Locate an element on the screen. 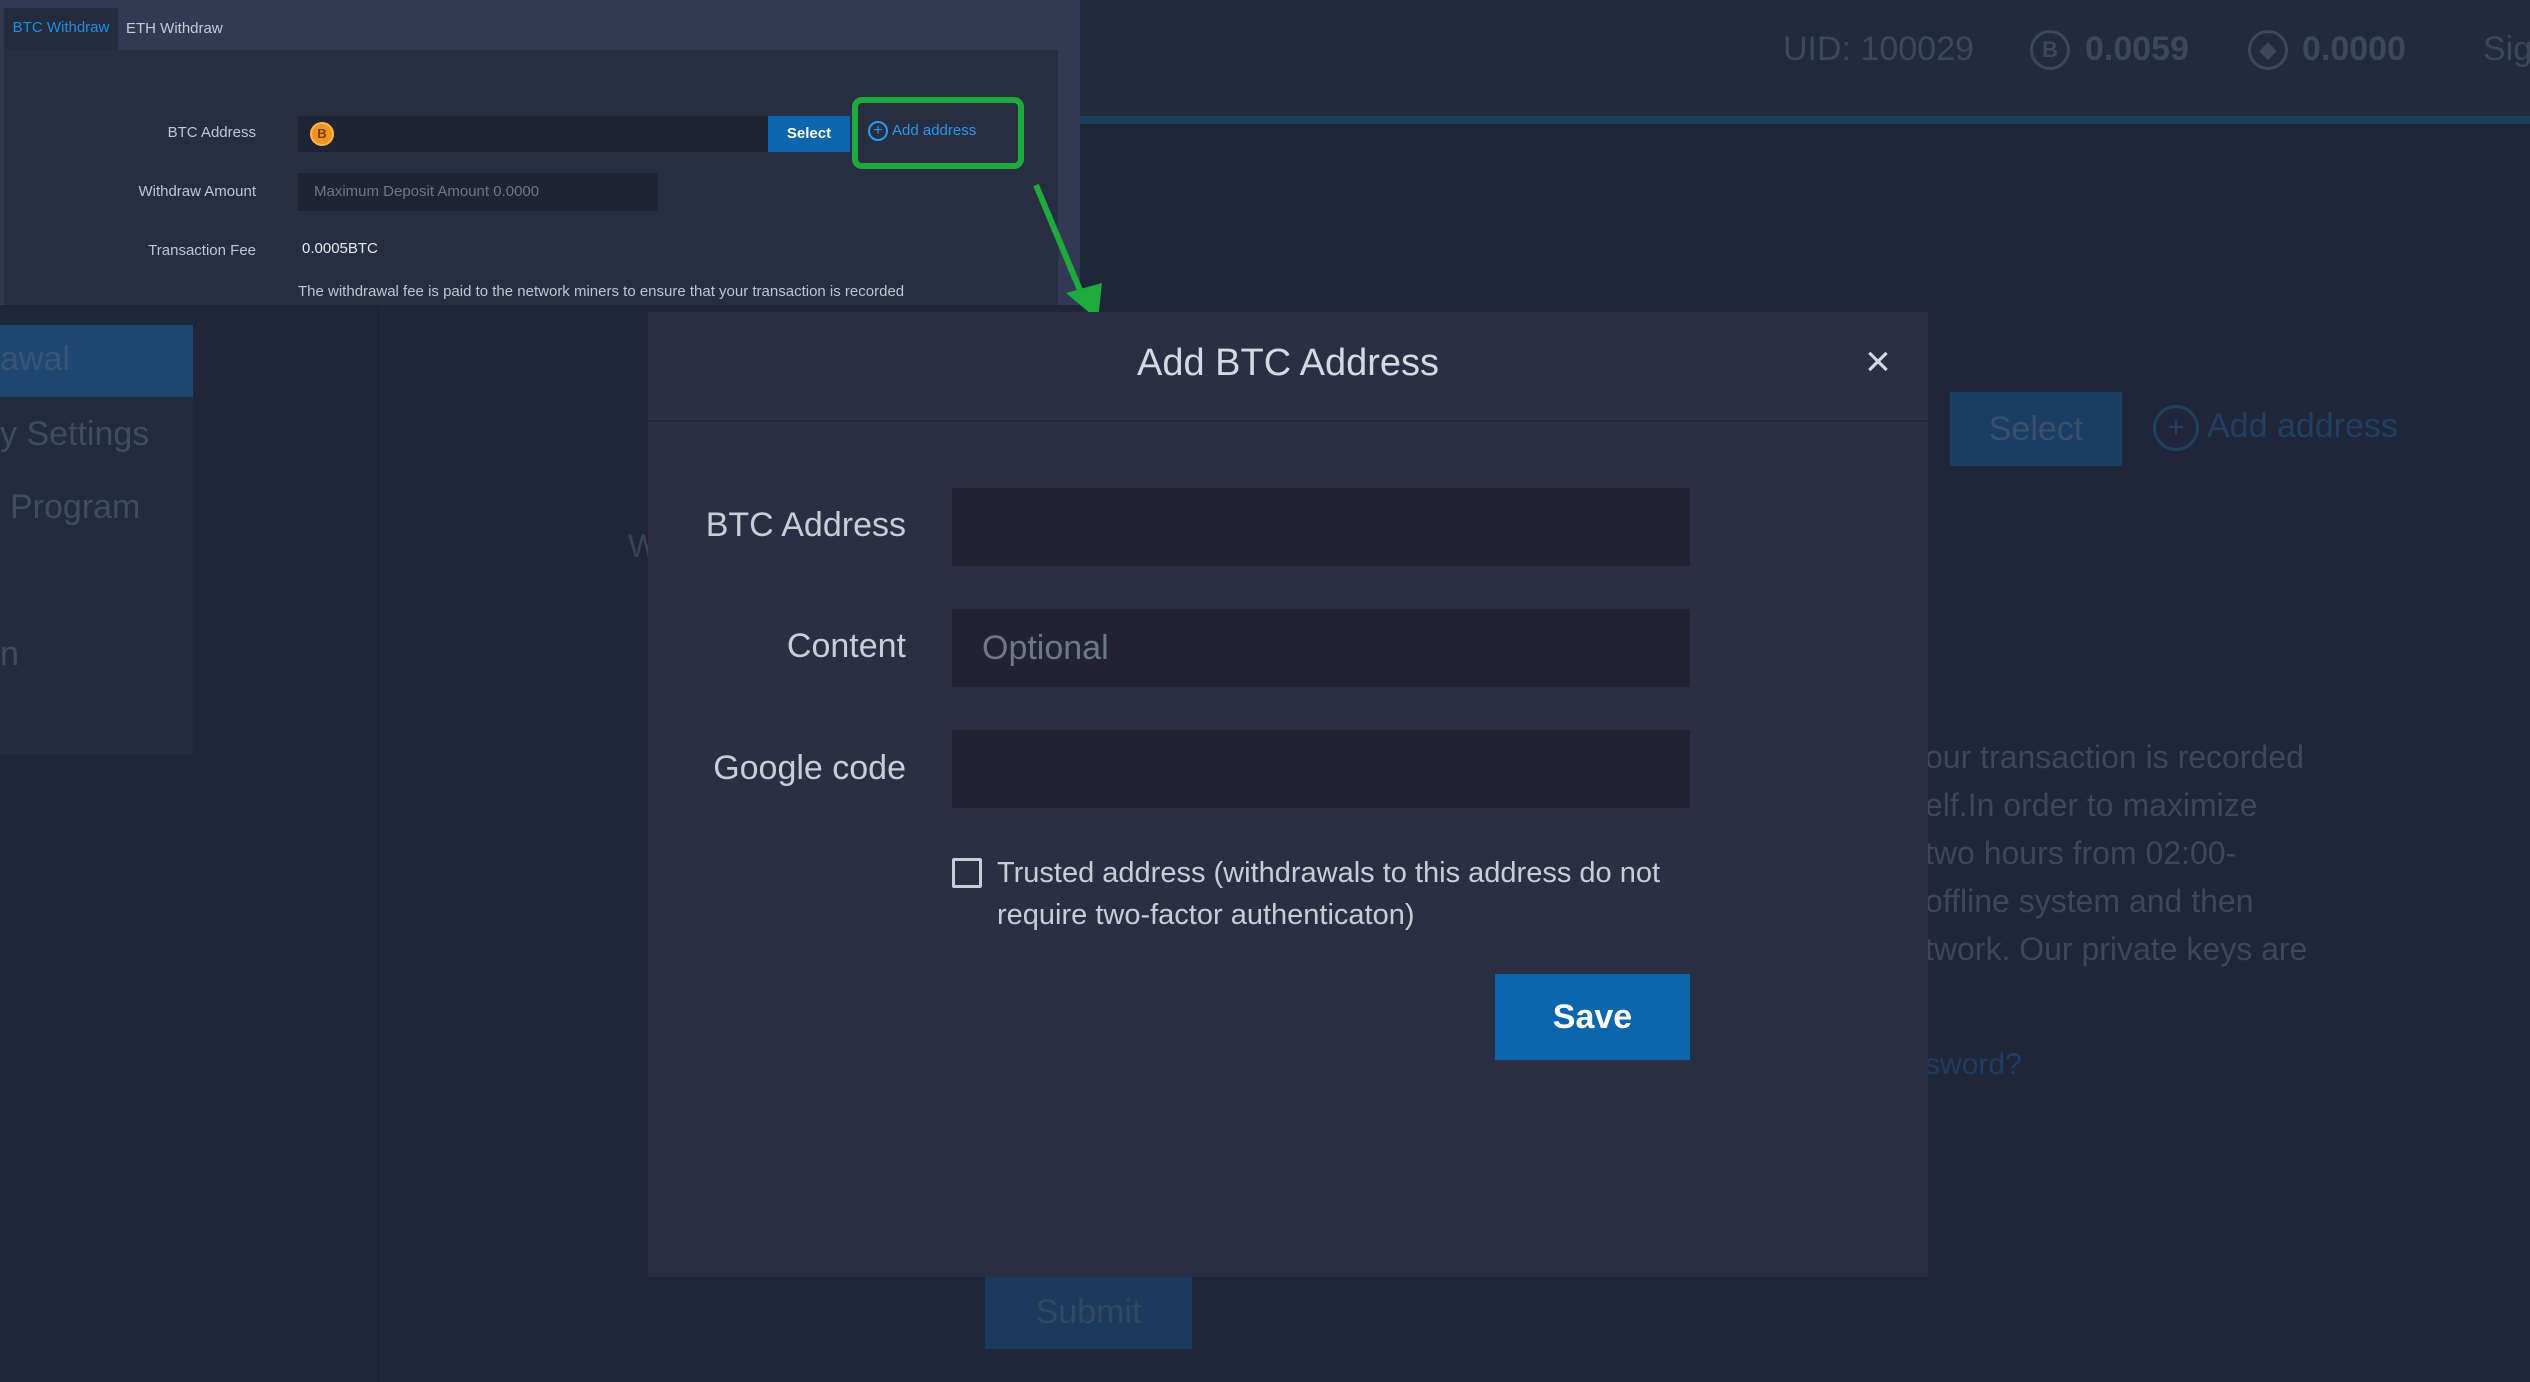 This screenshot has width=2530, height=1382. bg-add-address-label: Add address is located at coordinates (2302, 425).